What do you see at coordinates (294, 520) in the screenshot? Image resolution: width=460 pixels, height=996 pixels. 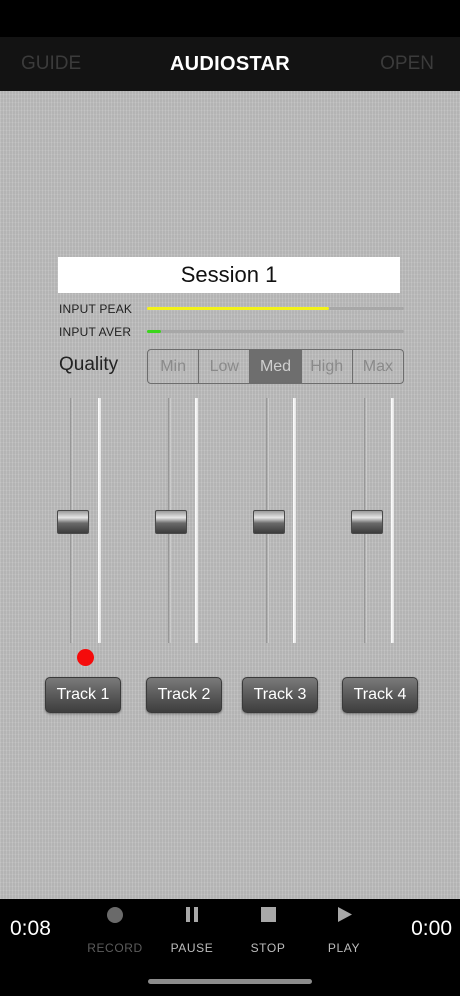 I see `track-3-level-meter` at bounding box center [294, 520].